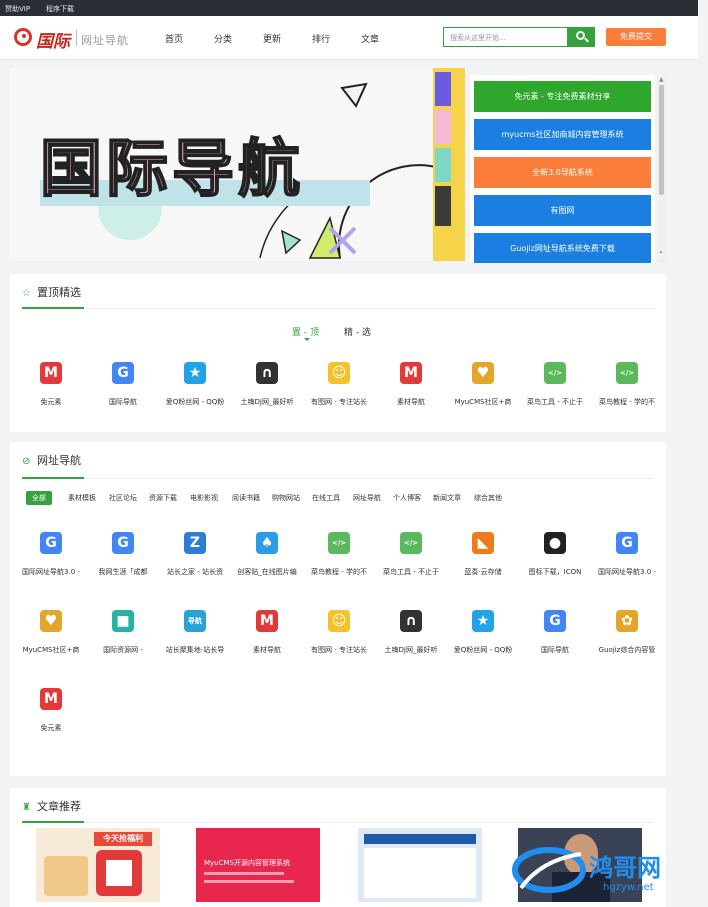 Image resolution: width=708 pixels, height=907 pixels. What do you see at coordinates (223, 38) in the screenshot?
I see `nav-category: 分类` at bounding box center [223, 38].